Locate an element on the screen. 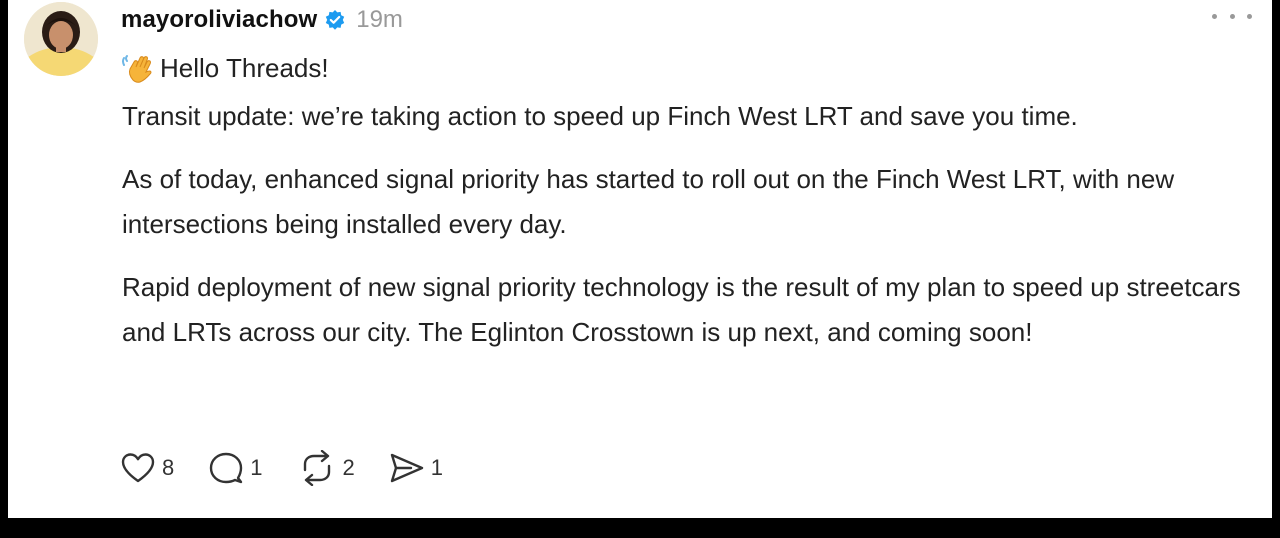  verified-badge-icon is located at coordinates (335, 20).